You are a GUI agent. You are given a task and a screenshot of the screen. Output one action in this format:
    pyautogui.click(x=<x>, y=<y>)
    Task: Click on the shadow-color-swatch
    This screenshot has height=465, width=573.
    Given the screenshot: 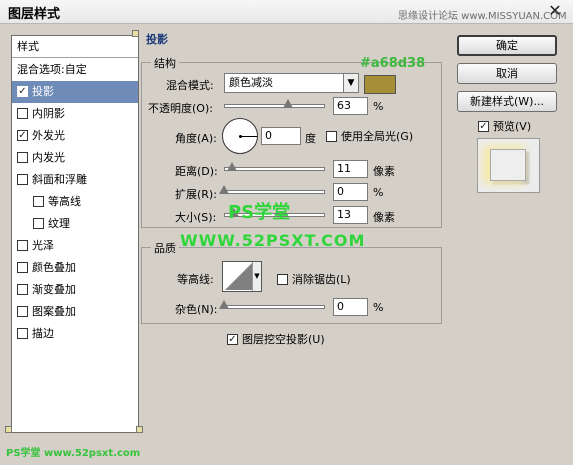 What is the action you would take?
    pyautogui.click(x=380, y=84)
    